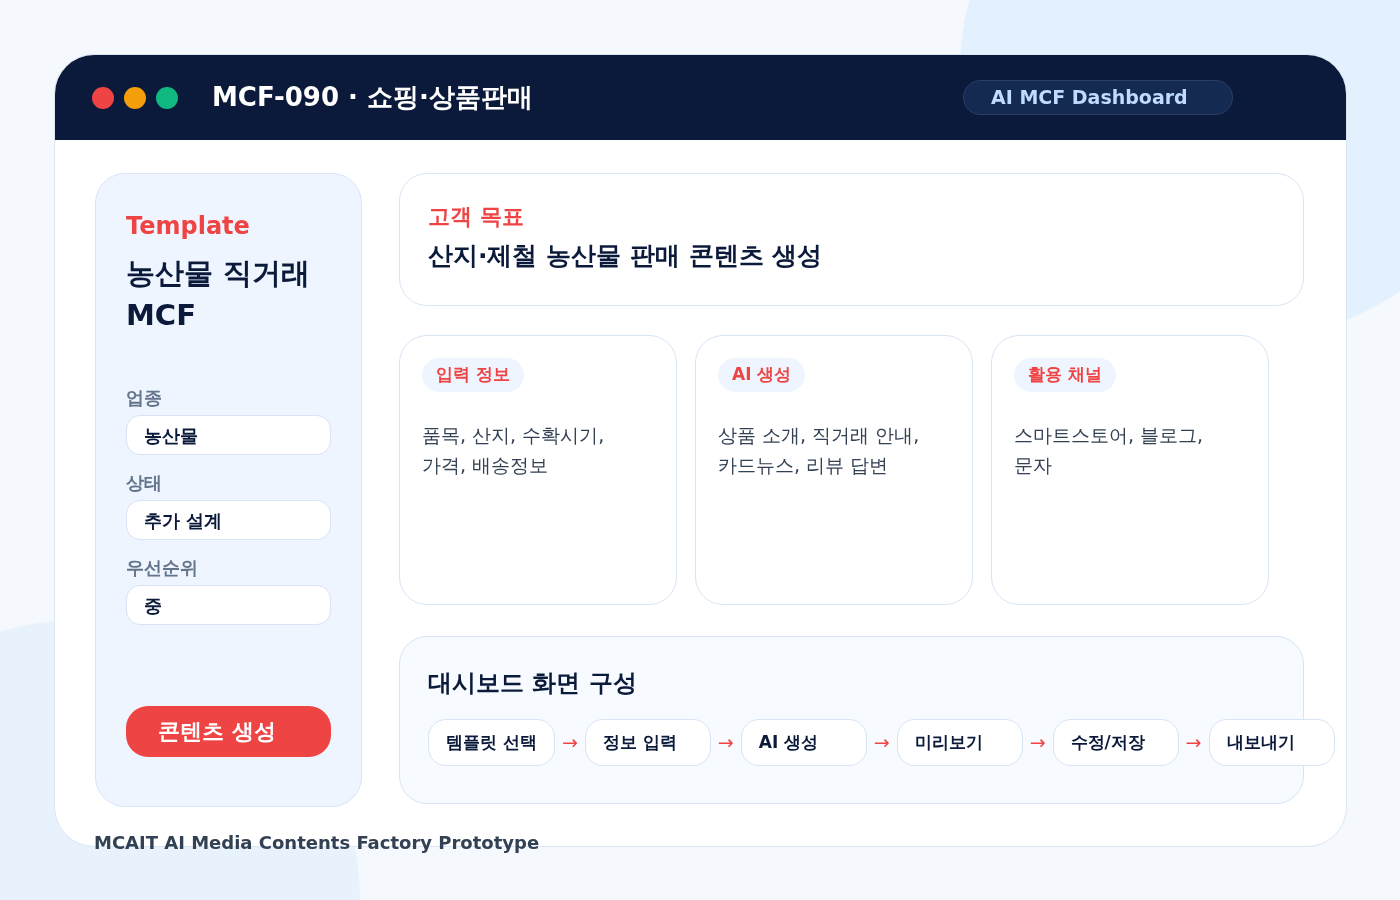 The width and height of the screenshot is (1400, 900). Describe the element at coordinates (144, 398) in the screenshot. I see `field-label: 업종` at that location.